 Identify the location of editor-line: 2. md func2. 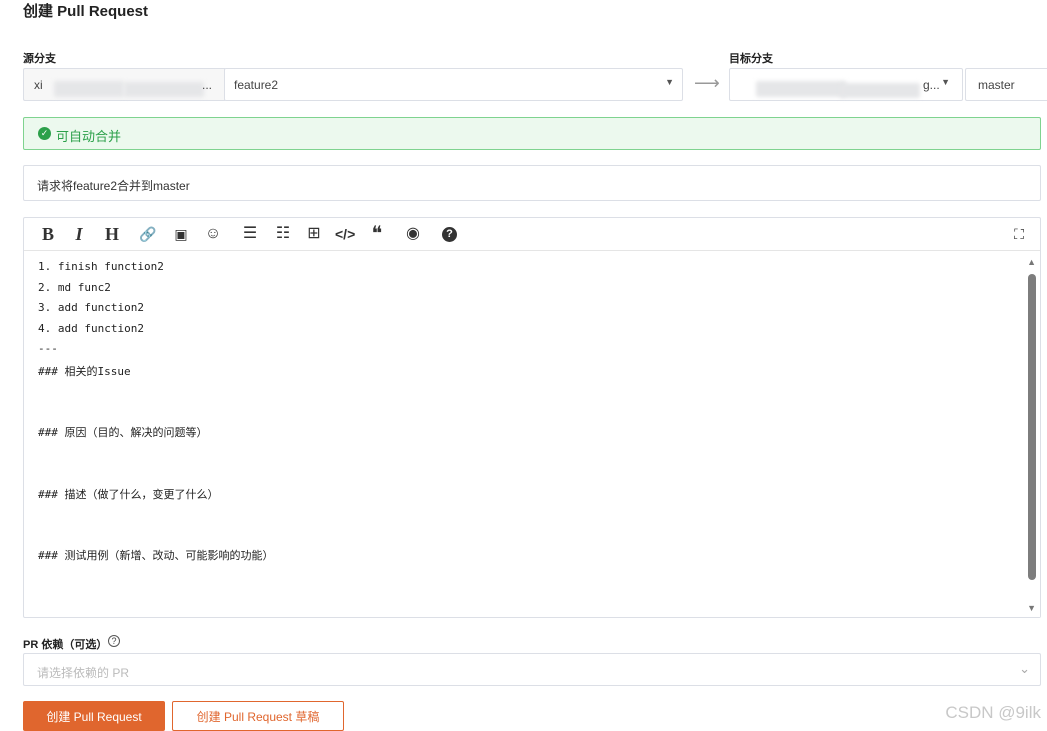
(74, 287).